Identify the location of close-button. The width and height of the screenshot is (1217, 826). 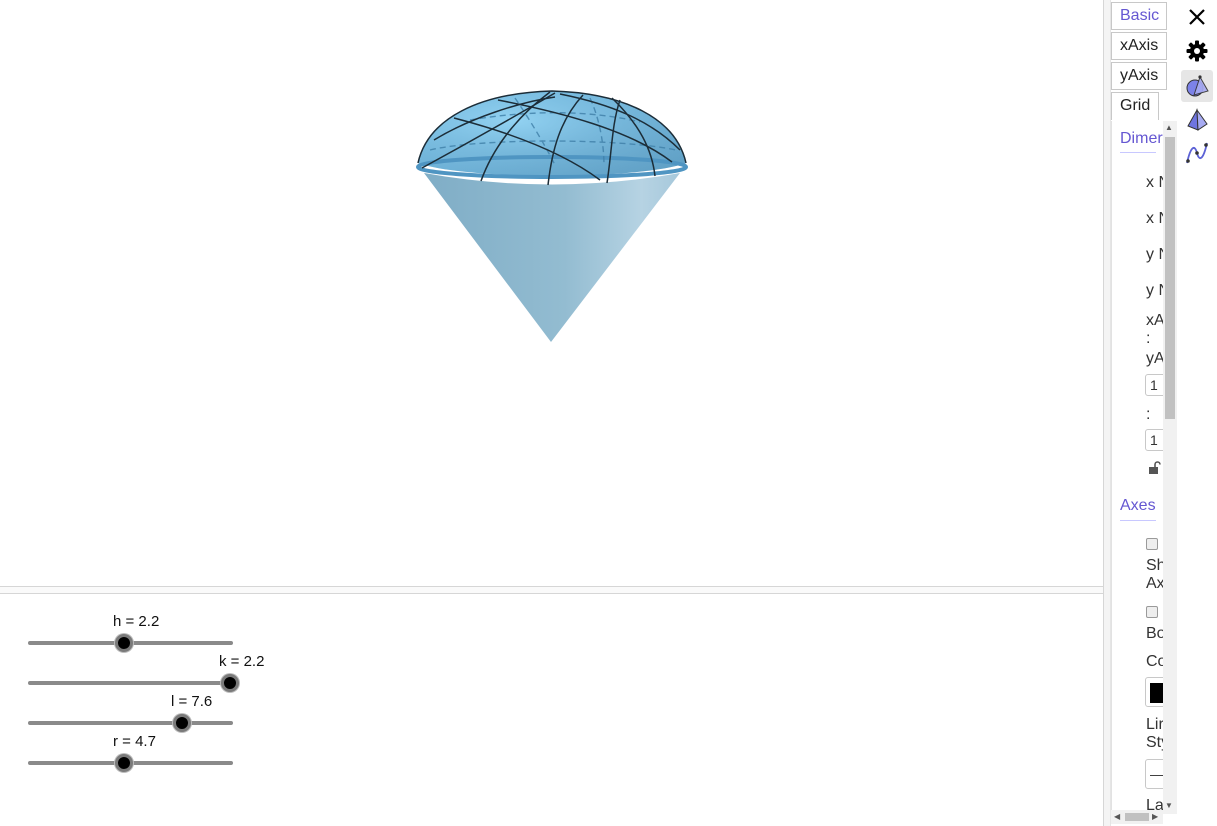
(1197, 17).